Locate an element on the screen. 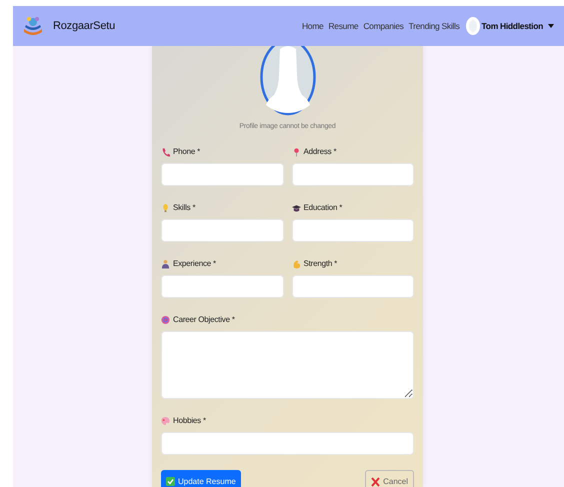 Image resolution: width=564 pixels, height=487 pixels. nav-link: Resume is located at coordinates (343, 26).